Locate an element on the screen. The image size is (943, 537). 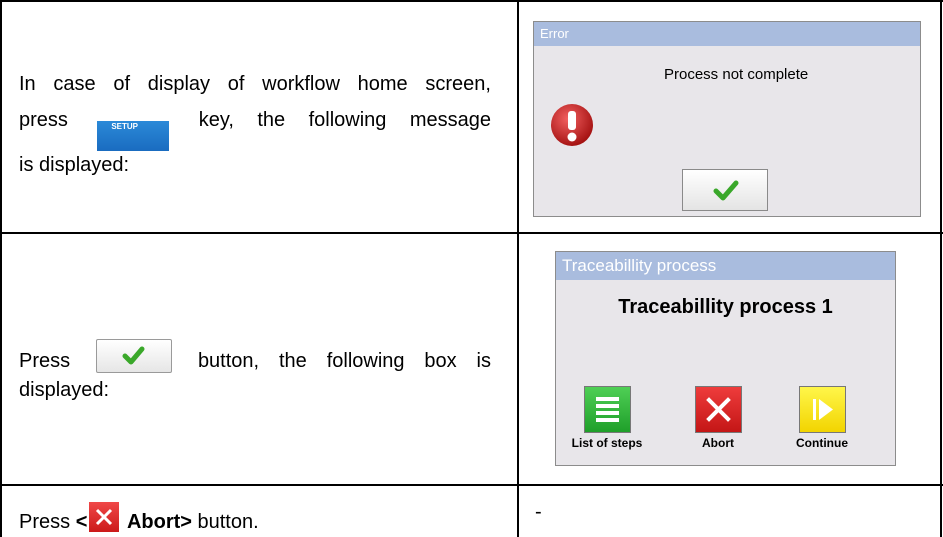
table-border-right is located at coordinates (941, 268).